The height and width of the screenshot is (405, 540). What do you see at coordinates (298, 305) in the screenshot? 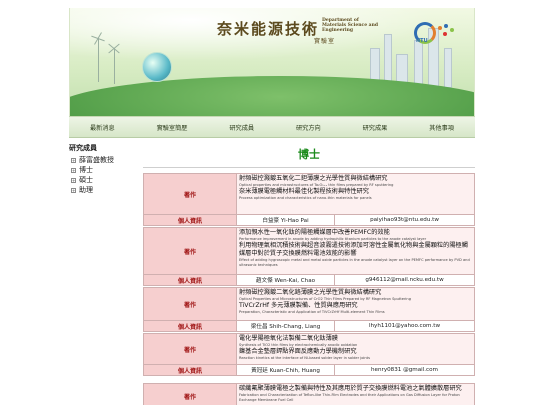
I see `publication-title: TiVCrZrHf 多元薄膜製備、性質與應用研究` at bounding box center [298, 305].